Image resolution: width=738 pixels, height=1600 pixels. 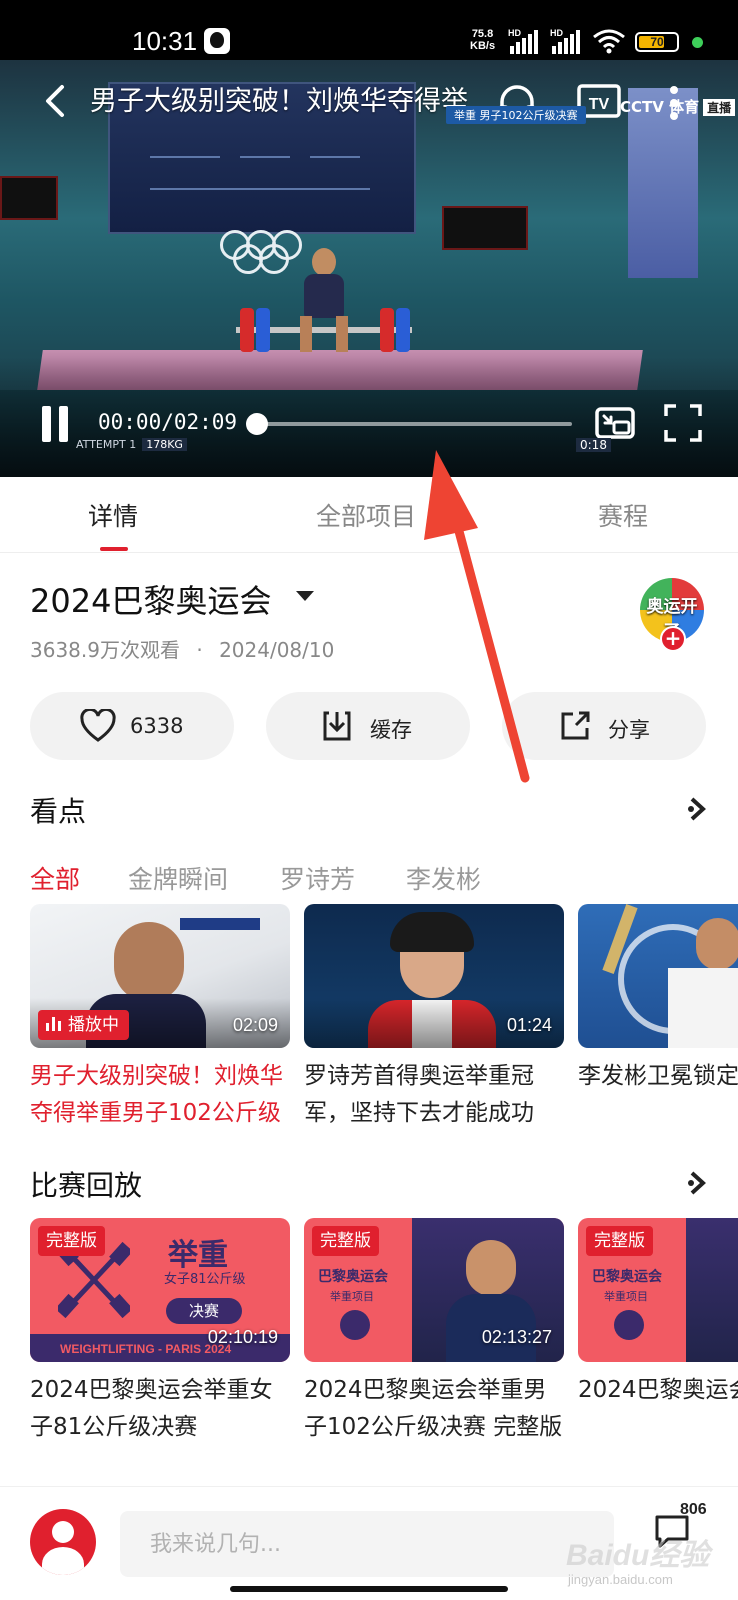 I want to click on video-thumbnail, so click(x=658, y=976).